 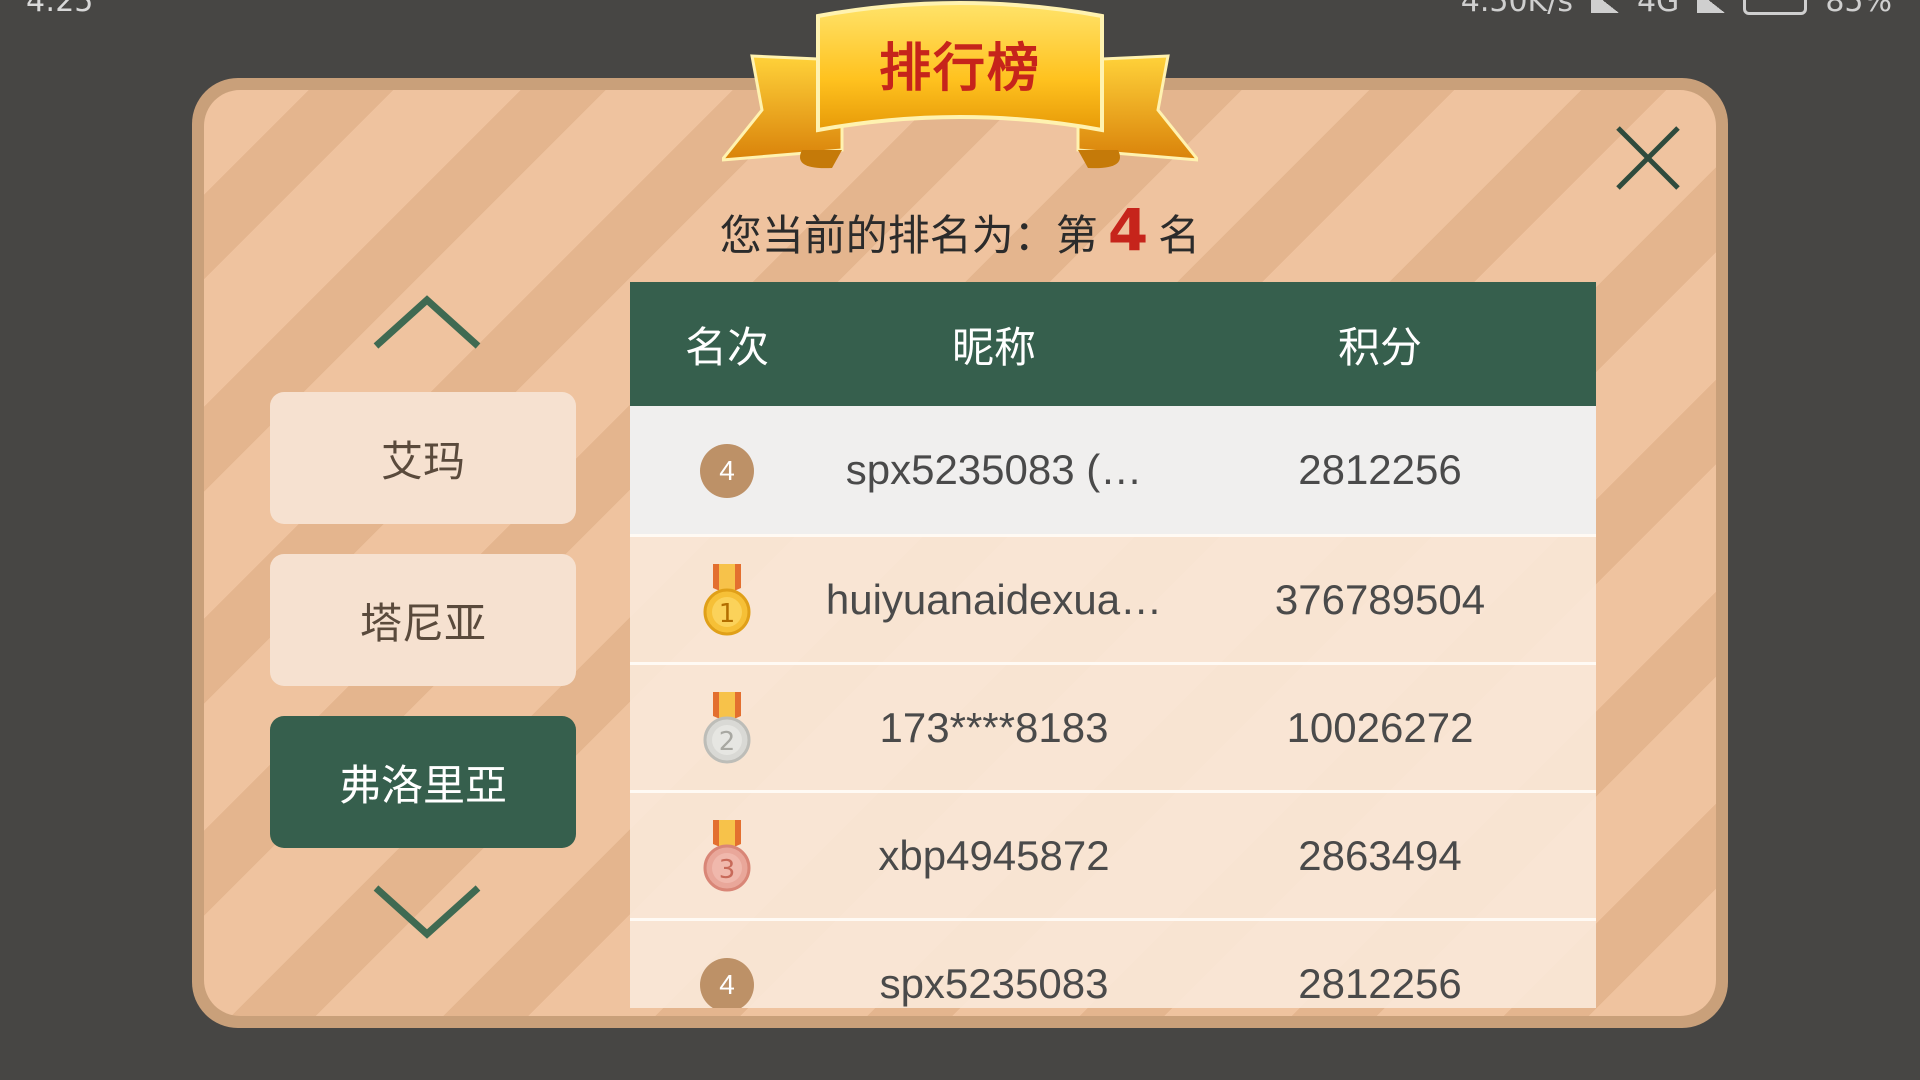 I want to click on current-rank-text: 您当前的排名为：第 4 名, so click(x=960, y=230).